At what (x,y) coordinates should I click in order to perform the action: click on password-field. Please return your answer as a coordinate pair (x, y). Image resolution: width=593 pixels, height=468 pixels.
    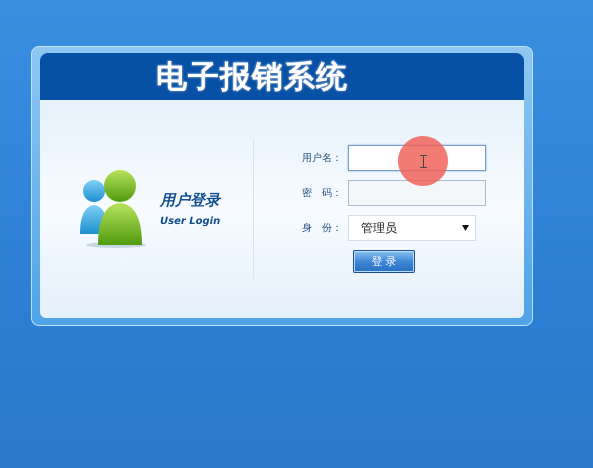
    Looking at the image, I should click on (417, 193).